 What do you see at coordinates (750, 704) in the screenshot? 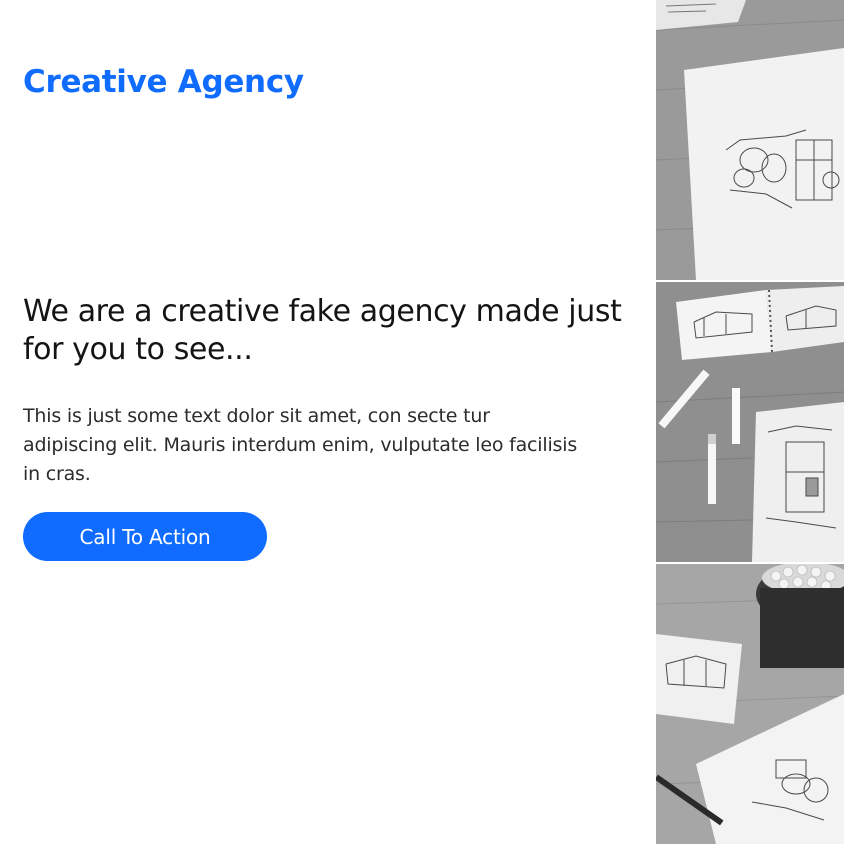
I see `gallery-image-marker-cup` at bounding box center [750, 704].